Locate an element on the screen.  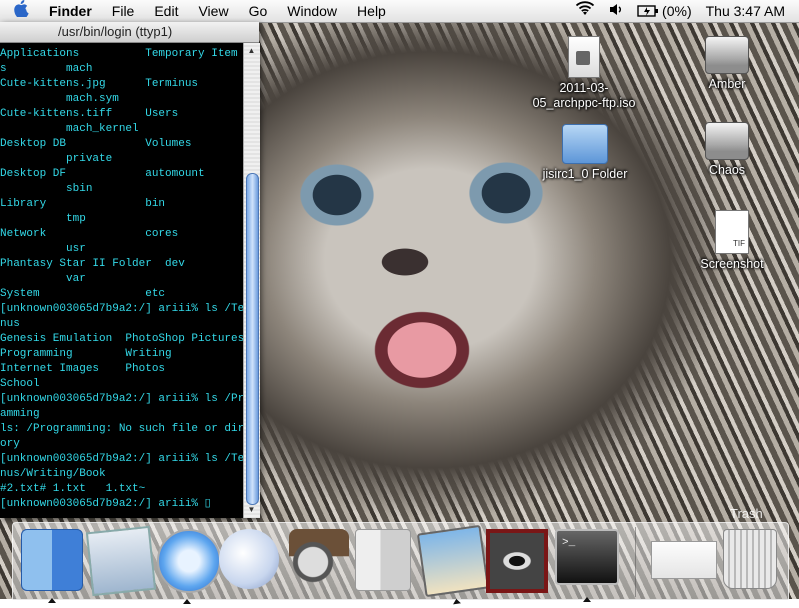
terminal-line: s mach is located at coordinates (46, 69).